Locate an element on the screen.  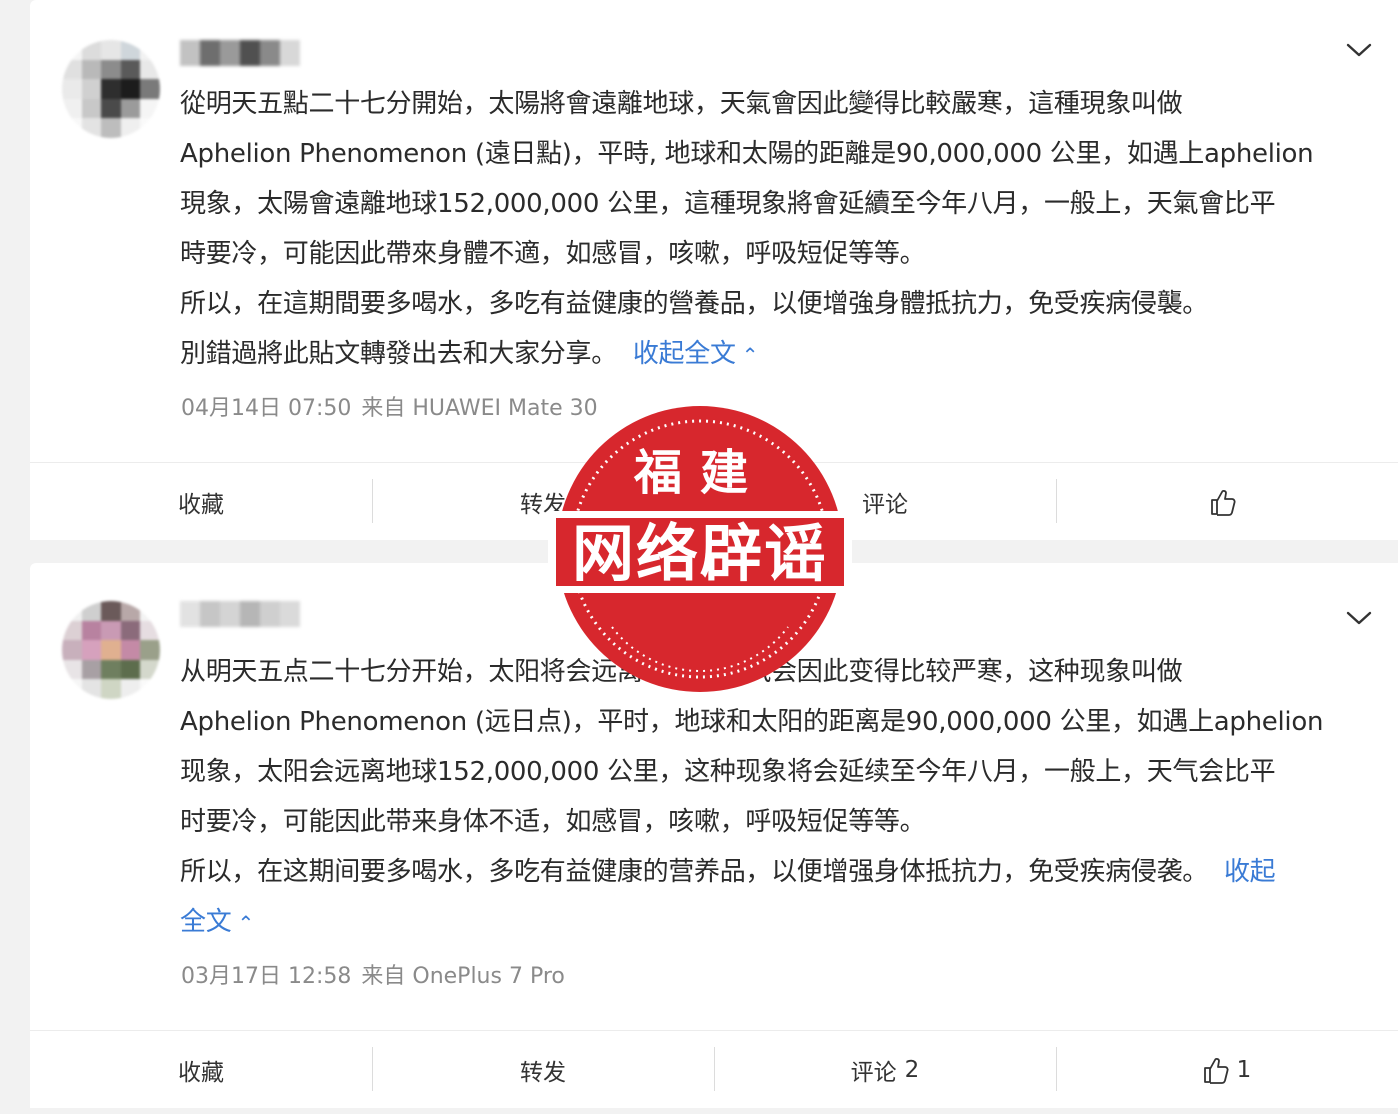
post-meta: 03月17日 12:58 来自 OnePlus 7 Pro is located at coordinates (373, 974).